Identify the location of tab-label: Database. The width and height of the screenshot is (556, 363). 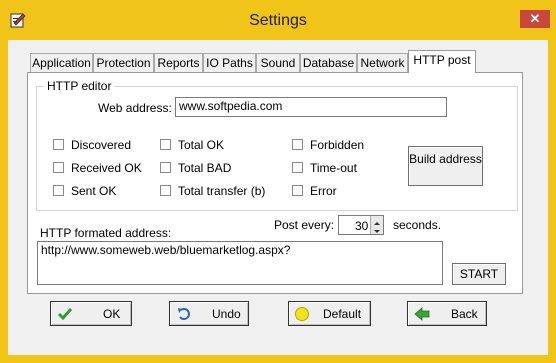
(328, 63).